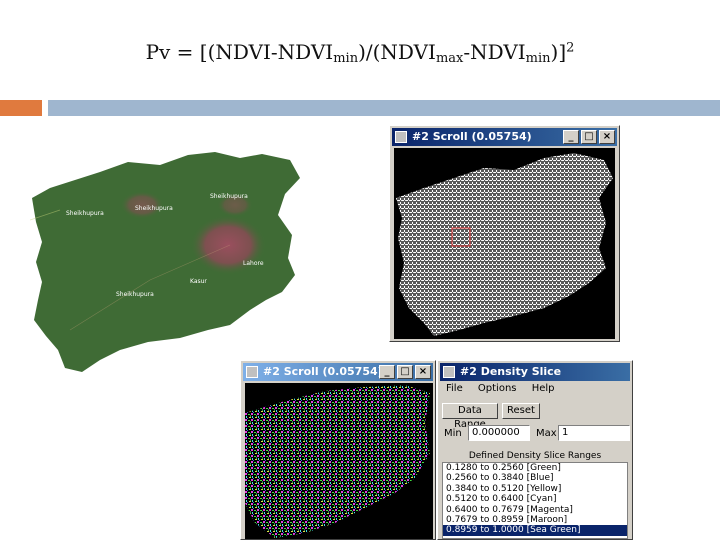 The height and width of the screenshot is (540, 720). I want to click on menu-file: File, so click(454, 388).